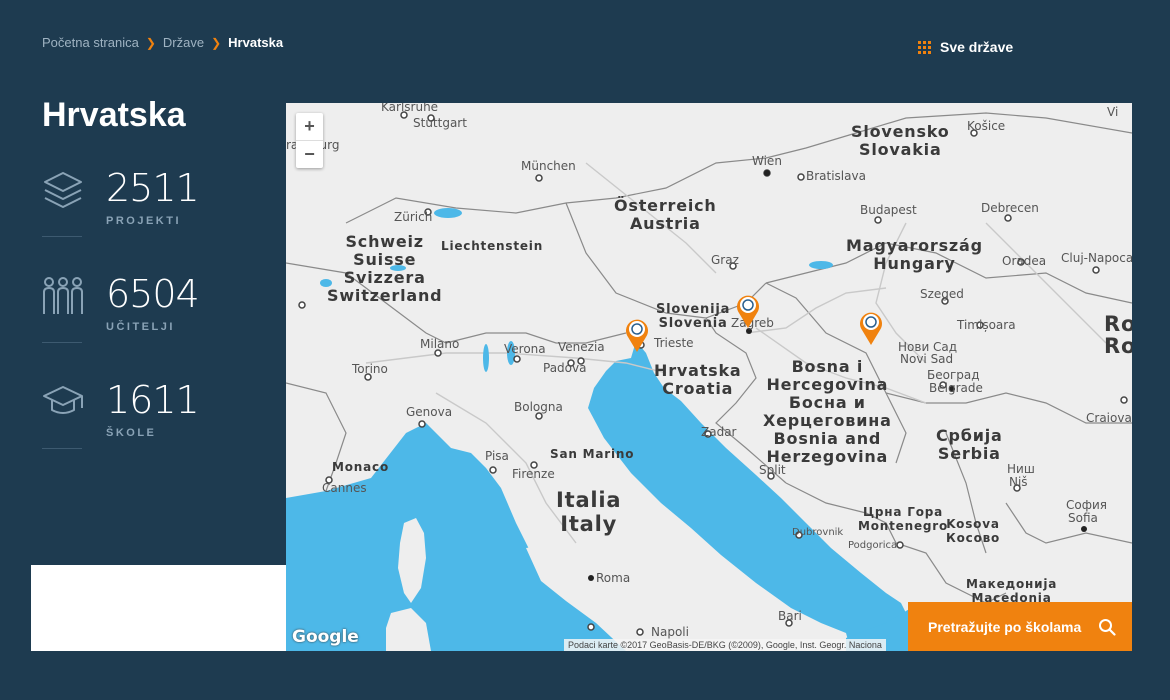  I want to click on map-label-montenegro: Црна Гора Montenegro, so click(903, 519).